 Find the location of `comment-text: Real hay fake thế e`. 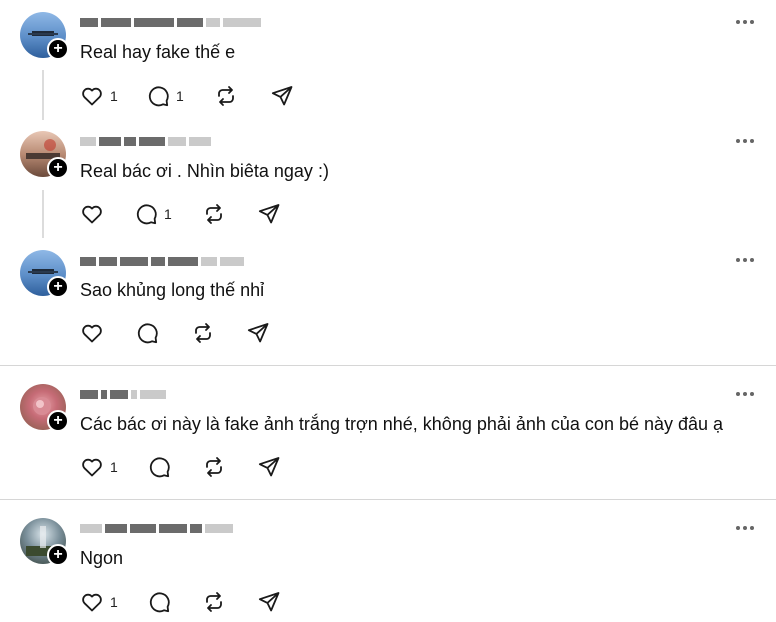

comment-text: Real hay fake thế e is located at coordinates (158, 52).